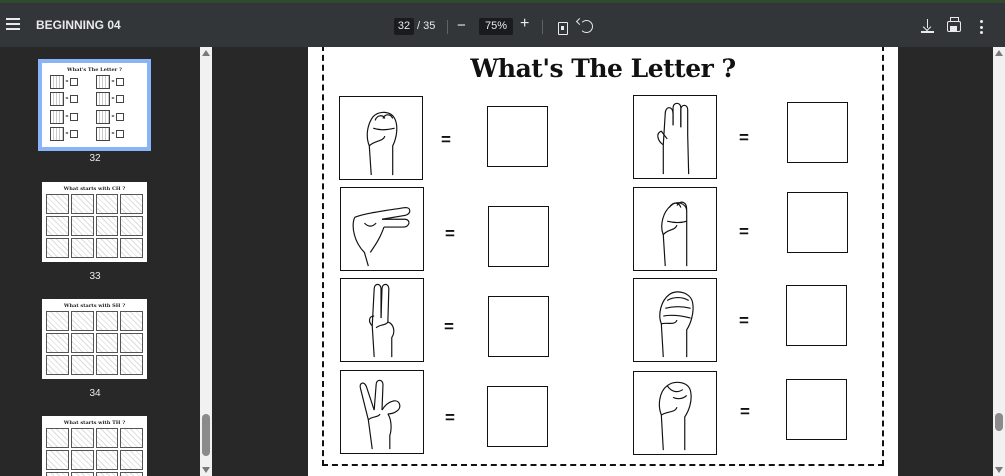  I want to click on hamburger-menu-icon, so click(13, 24).